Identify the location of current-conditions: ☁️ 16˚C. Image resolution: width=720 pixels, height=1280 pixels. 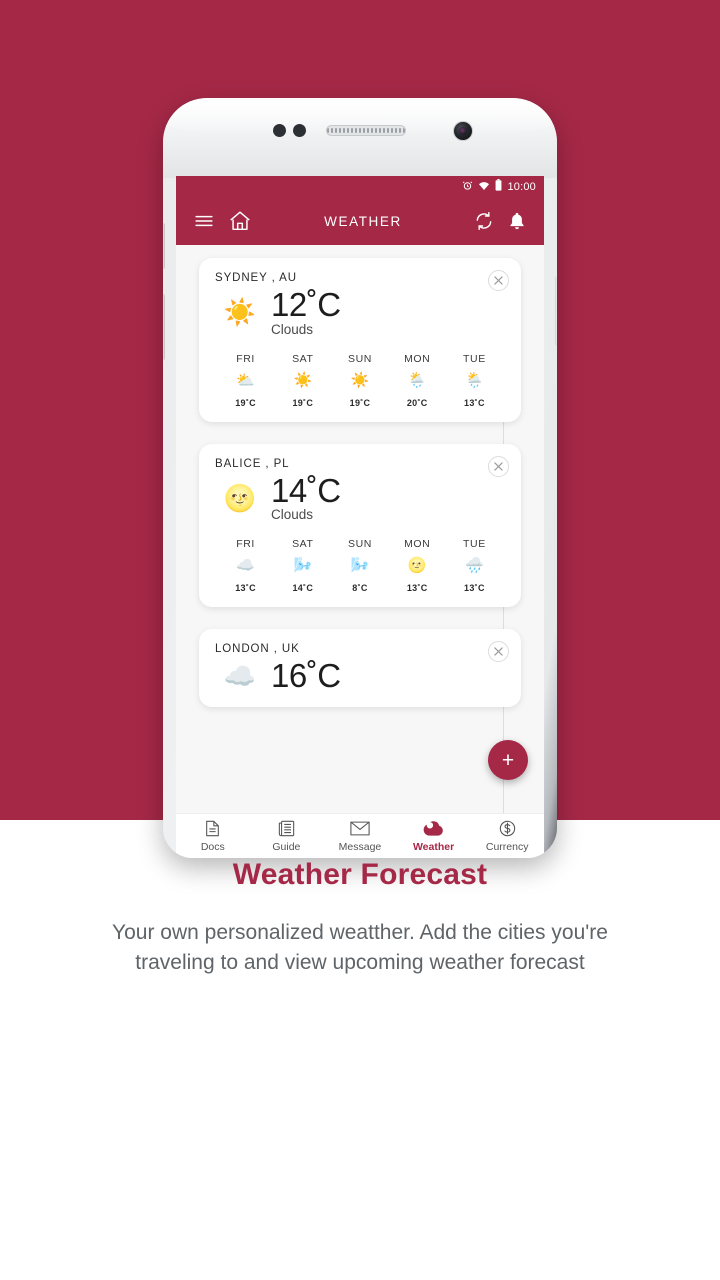
(360, 676).